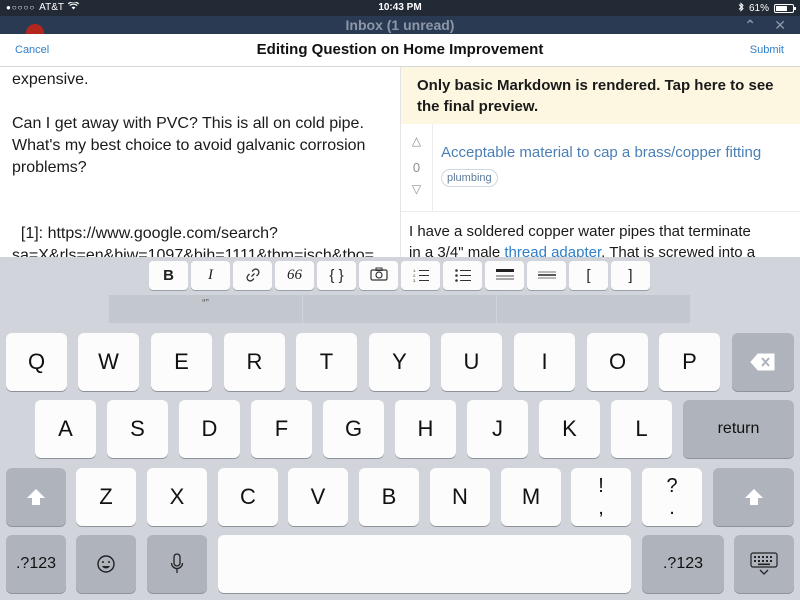  What do you see at coordinates (424, 564) in the screenshot?
I see `space-key` at bounding box center [424, 564].